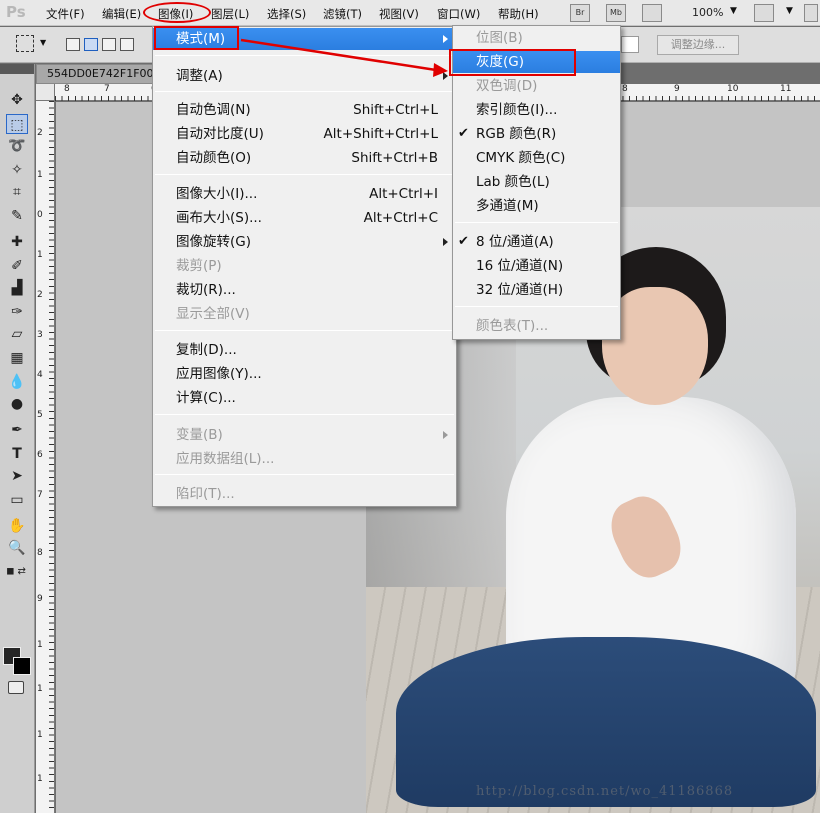 Image resolution: width=820 pixels, height=813 pixels. What do you see at coordinates (304, 242) in the screenshot?
I see `menu-item-image-rotation: 图像旋转(G)` at bounding box center [304, 242].